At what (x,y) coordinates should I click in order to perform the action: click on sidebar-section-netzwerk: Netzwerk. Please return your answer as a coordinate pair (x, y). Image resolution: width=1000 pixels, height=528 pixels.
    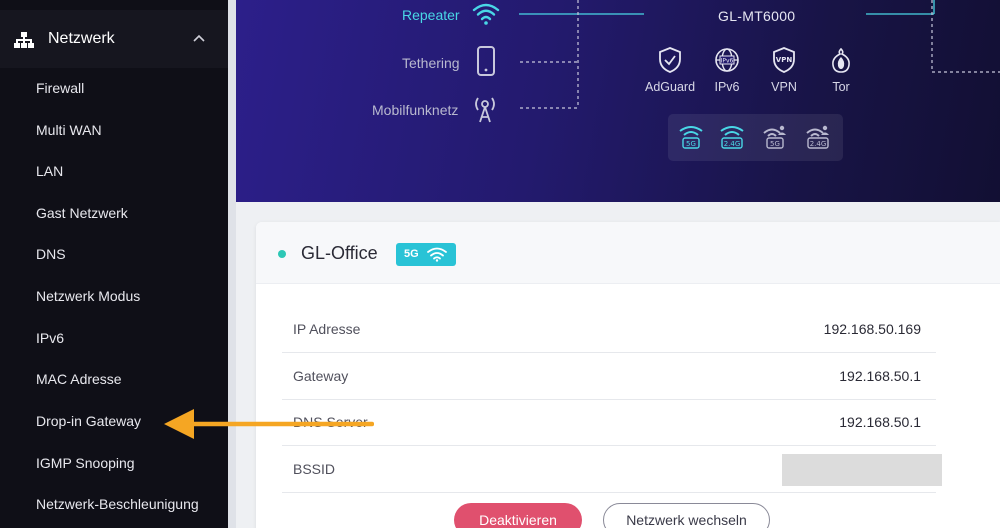
    Looking at the image, I should click on (114, 39).